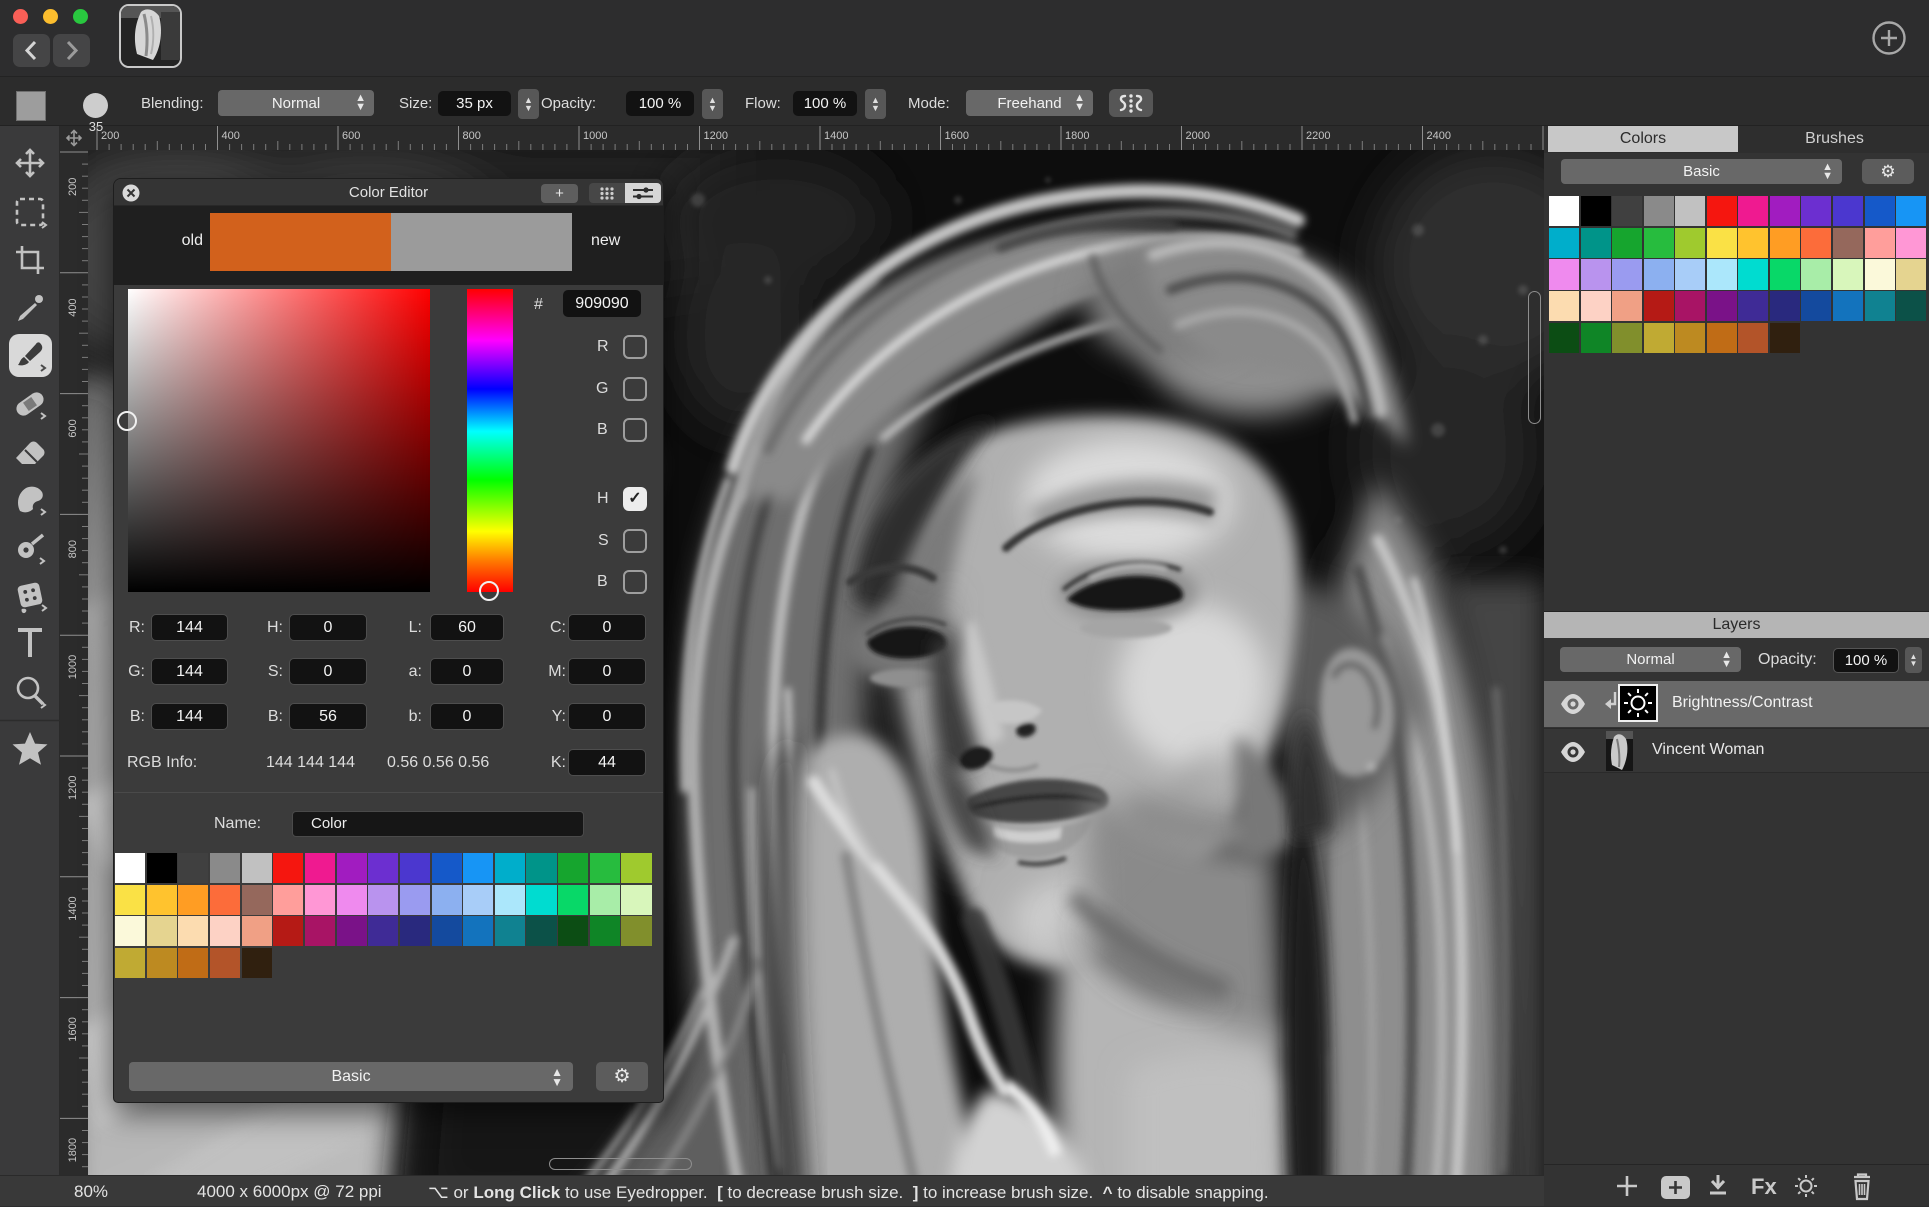 This screenshot has height=1207, width=1929. What do you see at coordinates (1318, 136) in the screenshot?
I see `svg-text: 2200` at bounding box center [1318, 136].